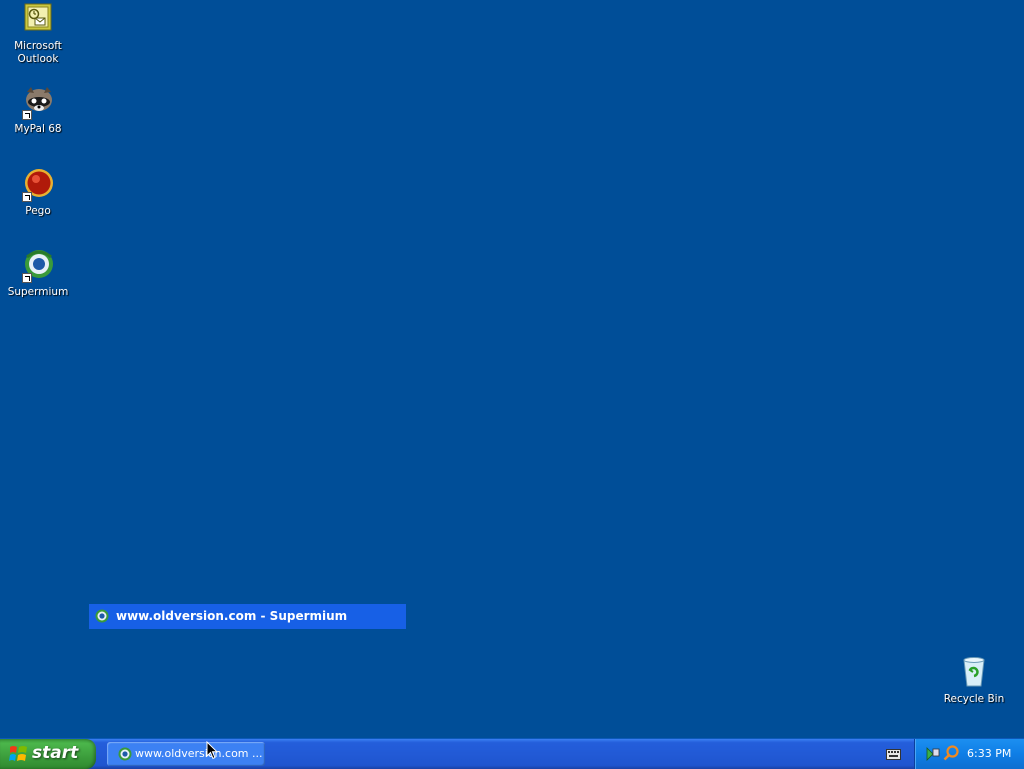 The image size is (1024, 769). I want to click on system-tray: 6:33 PM, so click(969, 754).